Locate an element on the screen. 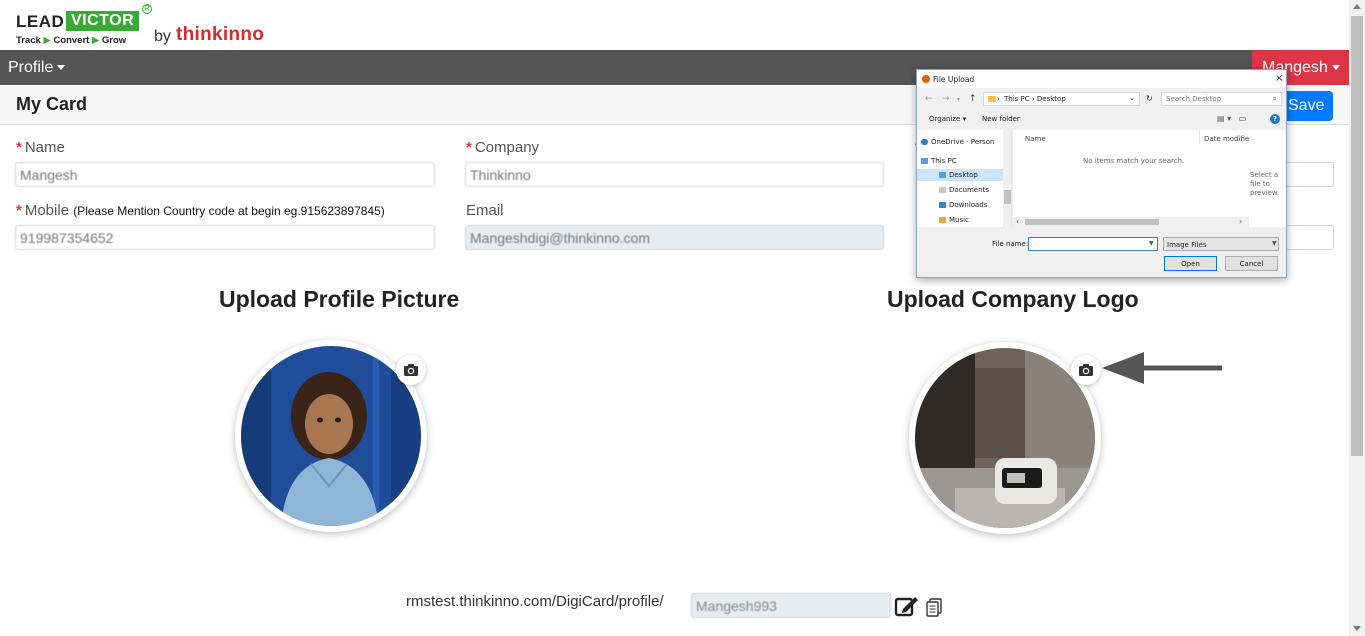  tagline-track: Track is located at coordinates (28, 40).